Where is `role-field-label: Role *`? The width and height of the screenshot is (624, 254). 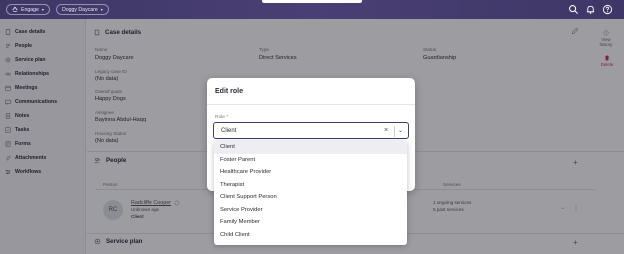
role-field-label: Role * is located at coordinates (222, 117).